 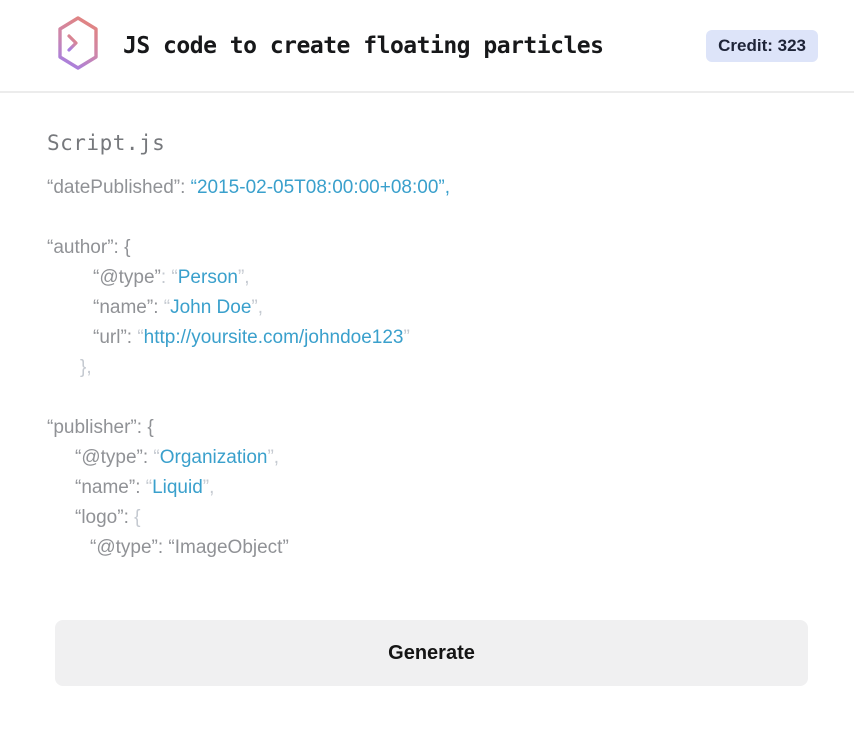 What do you see at coordinates (166, 277) in the screenshot?
I see `code-token-punc: :` at bounding box center [166, 277].